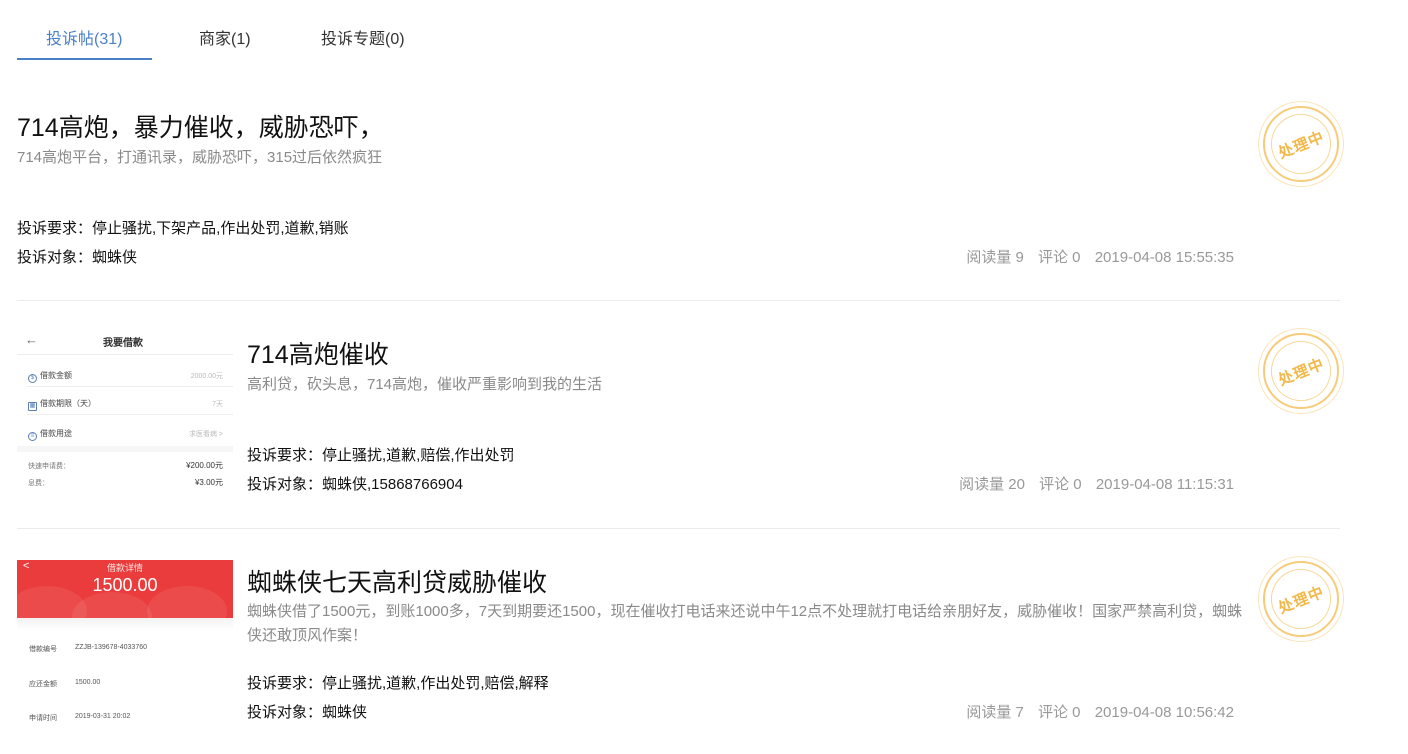 The height and width of the screenshot is (754, 1408). Describe the element at coordinates (204, 465) in the screenshot. I see `thumb-fee-value: ¥200.00元` at that location.